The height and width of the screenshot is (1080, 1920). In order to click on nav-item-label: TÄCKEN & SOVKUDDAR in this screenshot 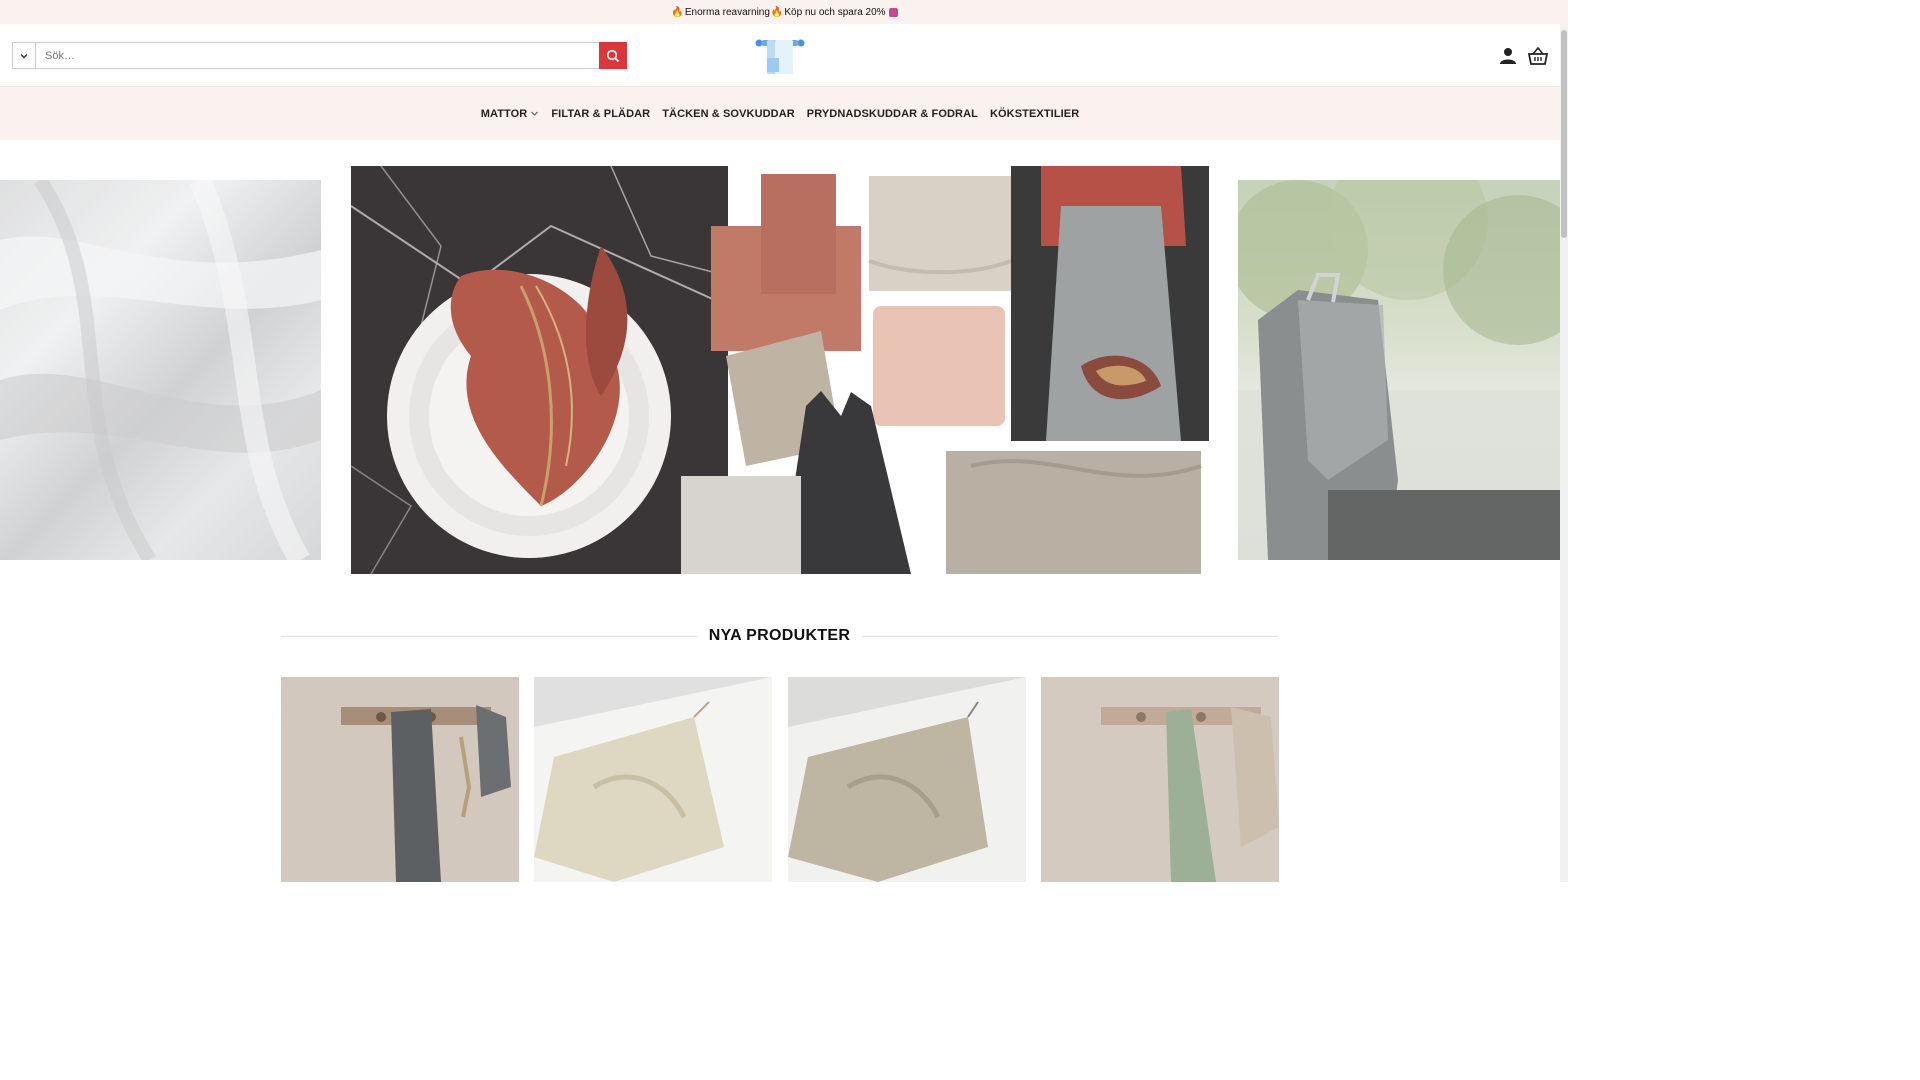, I will do `click(728, 113)`.